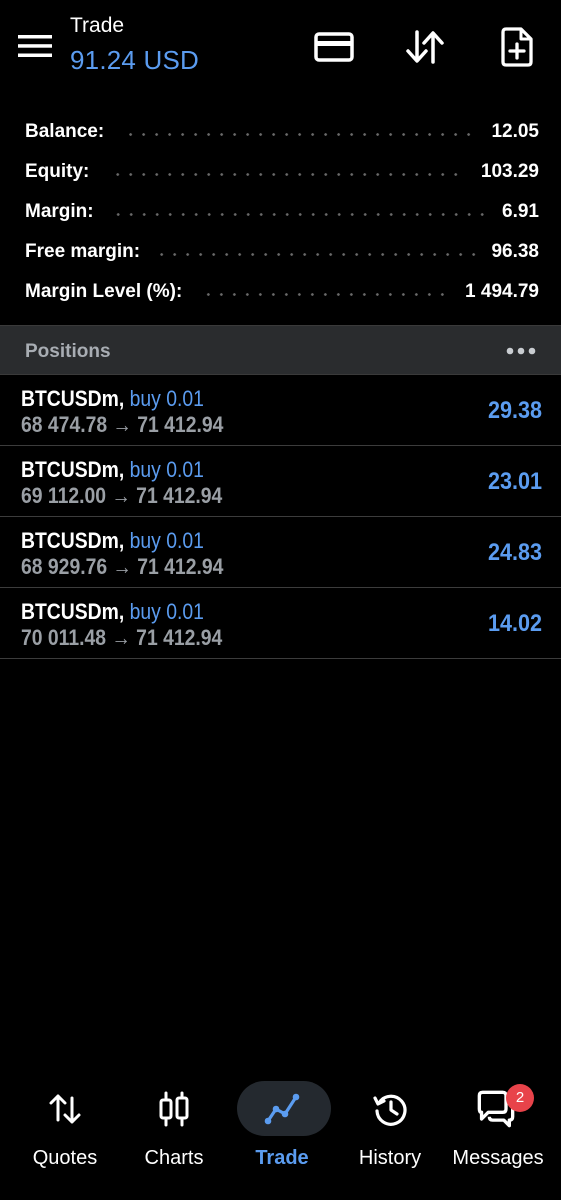  Describe the element at coordinates (174, 1109) in the screenshot. I see `candlestick-icon` at that location.